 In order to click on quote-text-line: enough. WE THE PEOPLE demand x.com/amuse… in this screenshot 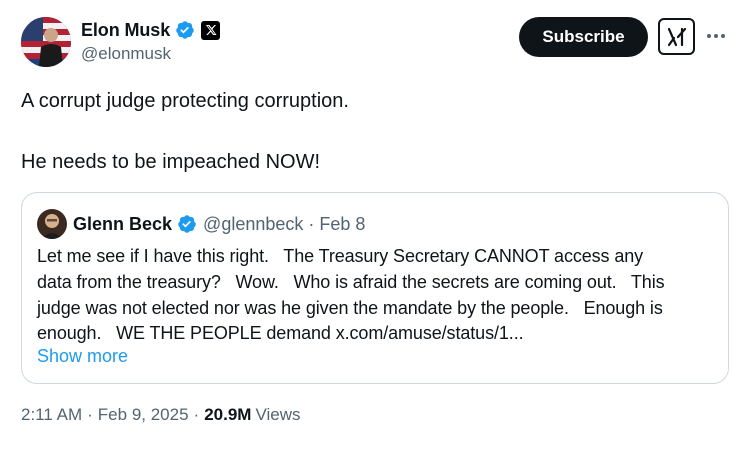, I will do `click(280, 333)`.